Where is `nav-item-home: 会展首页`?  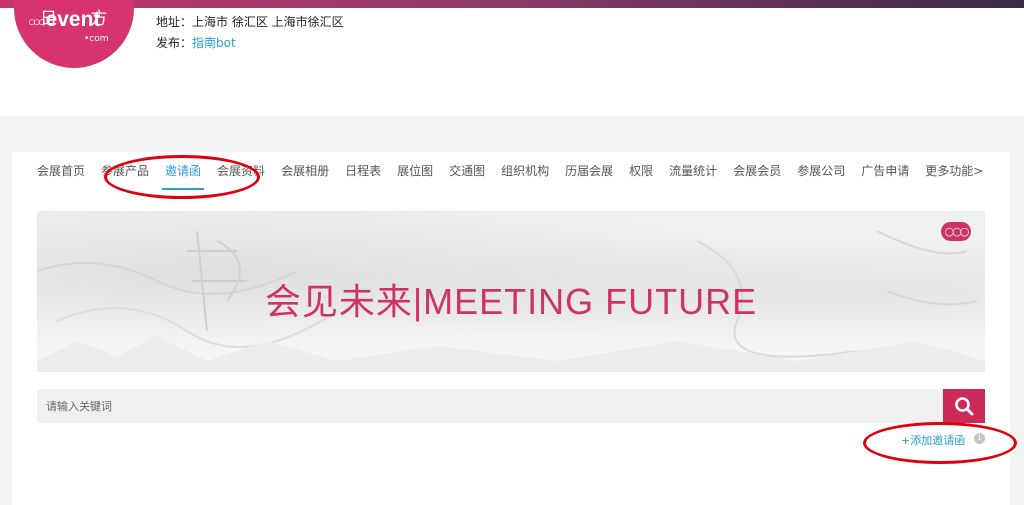
nav-item-home: 会展首页 is located at coordinates (61, 173).